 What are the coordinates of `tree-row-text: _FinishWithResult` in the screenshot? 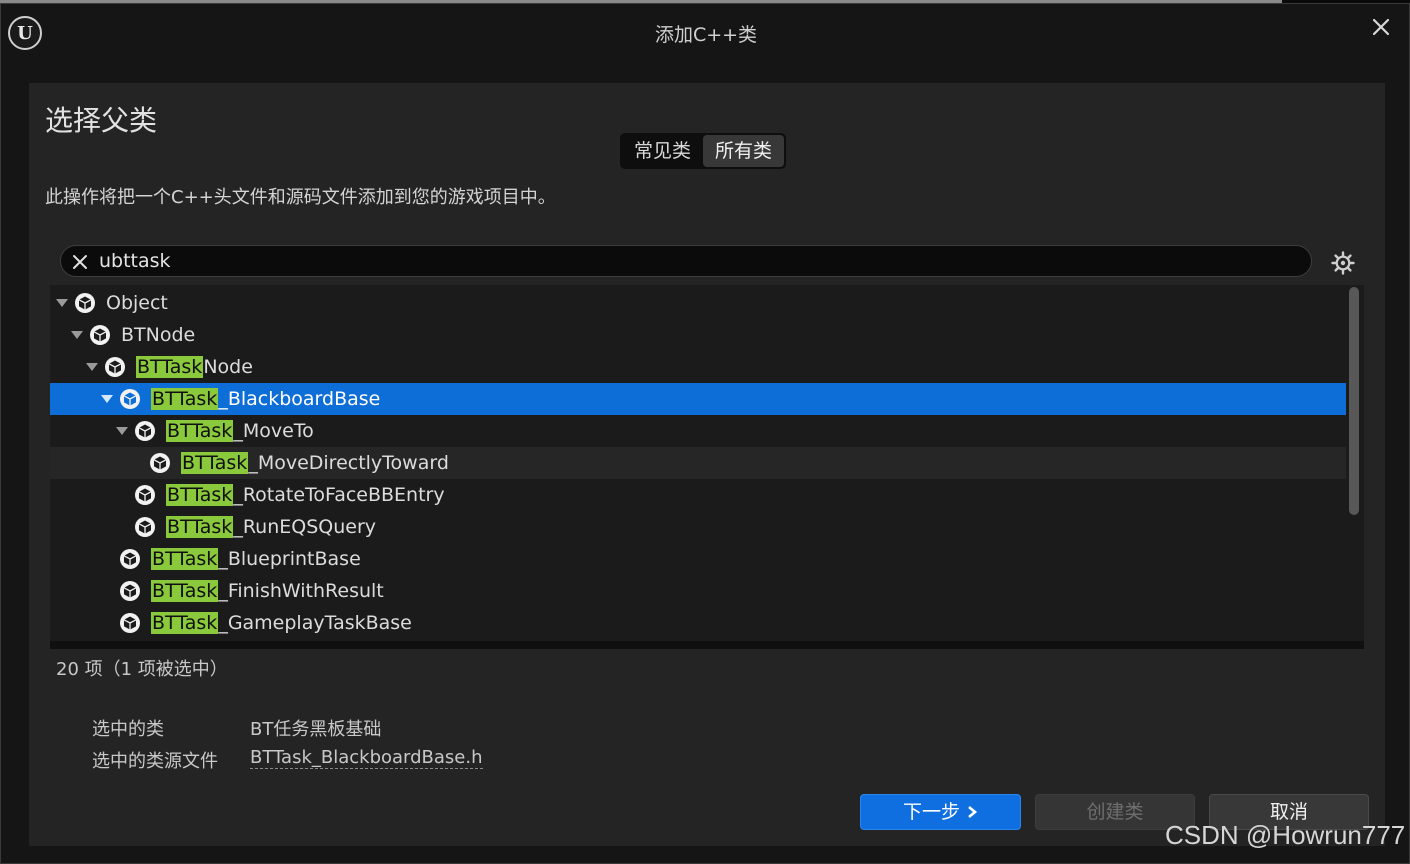 It's located at (301, 591).